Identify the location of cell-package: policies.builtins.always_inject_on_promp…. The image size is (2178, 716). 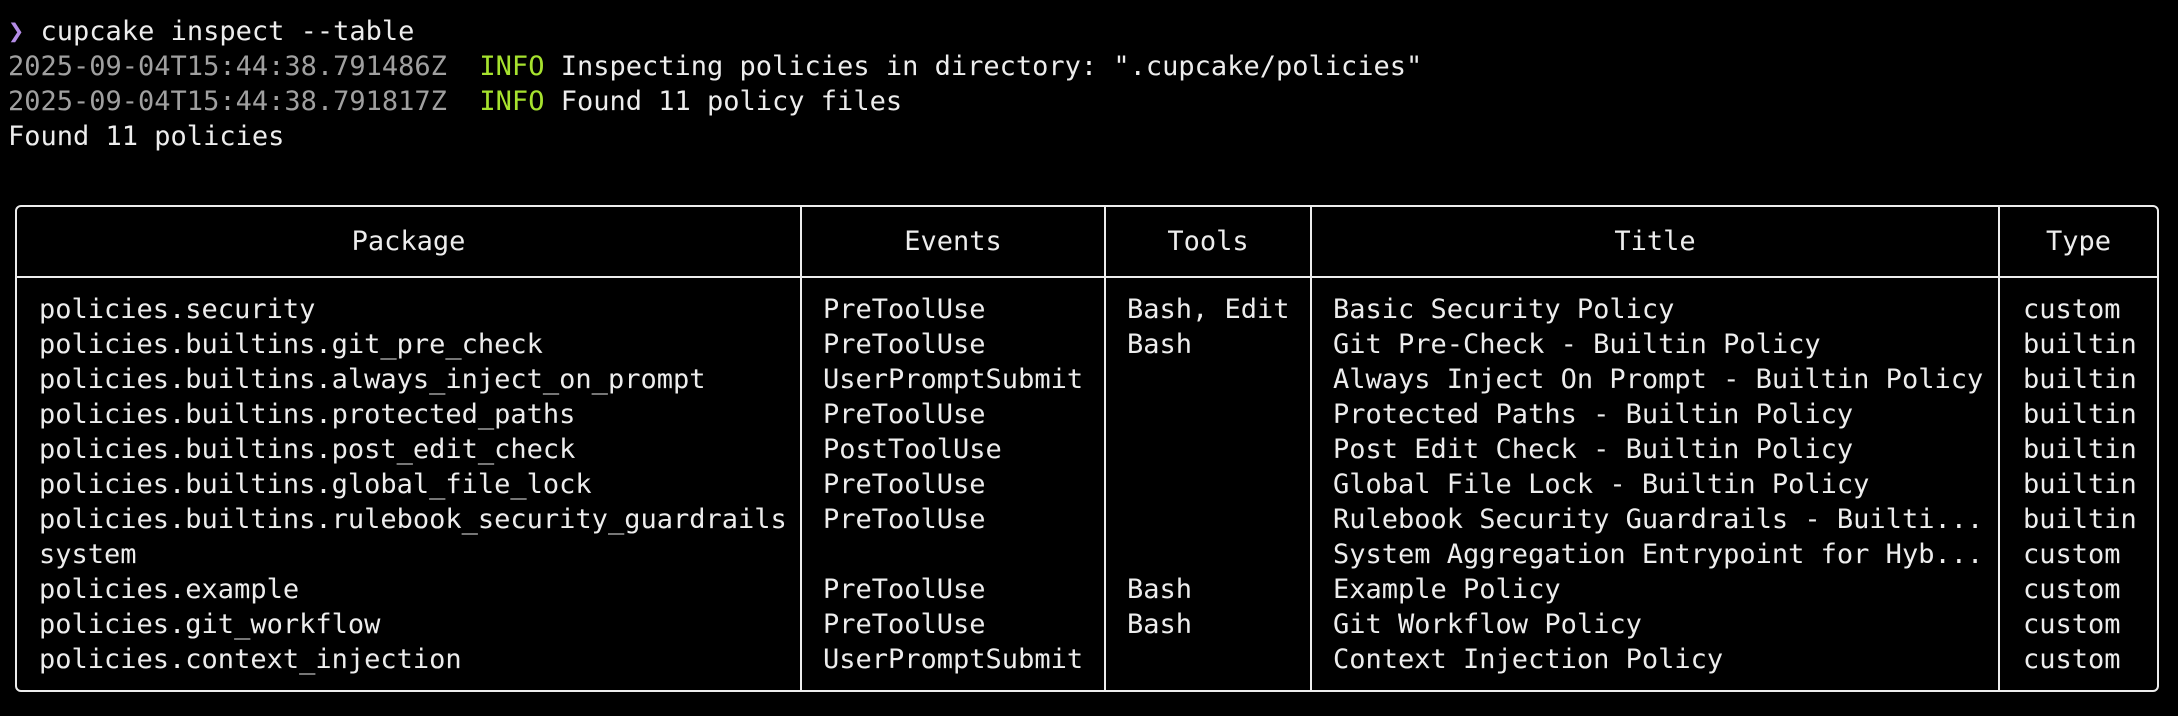
(372, 379).